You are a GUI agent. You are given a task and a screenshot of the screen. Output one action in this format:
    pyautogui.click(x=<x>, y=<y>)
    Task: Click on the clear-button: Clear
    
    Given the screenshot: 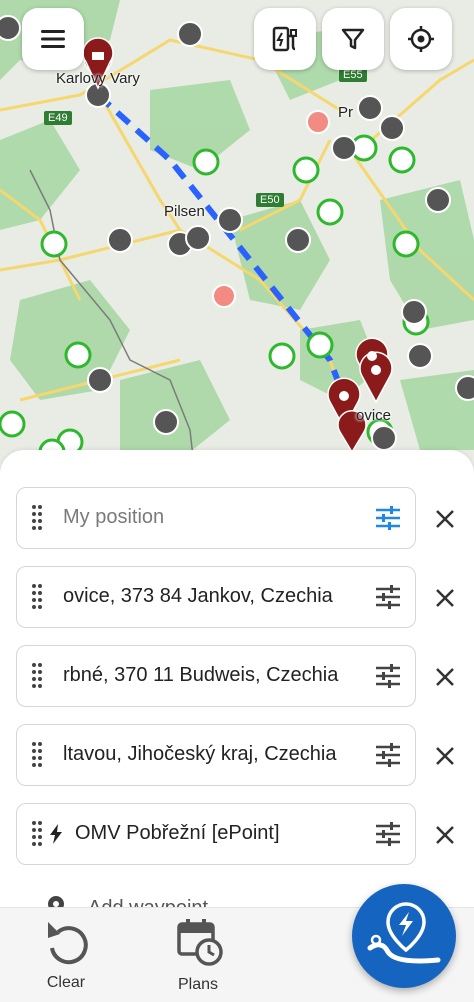 What is the action you would take?
    pyautogui.click(x=66, y=955)
    